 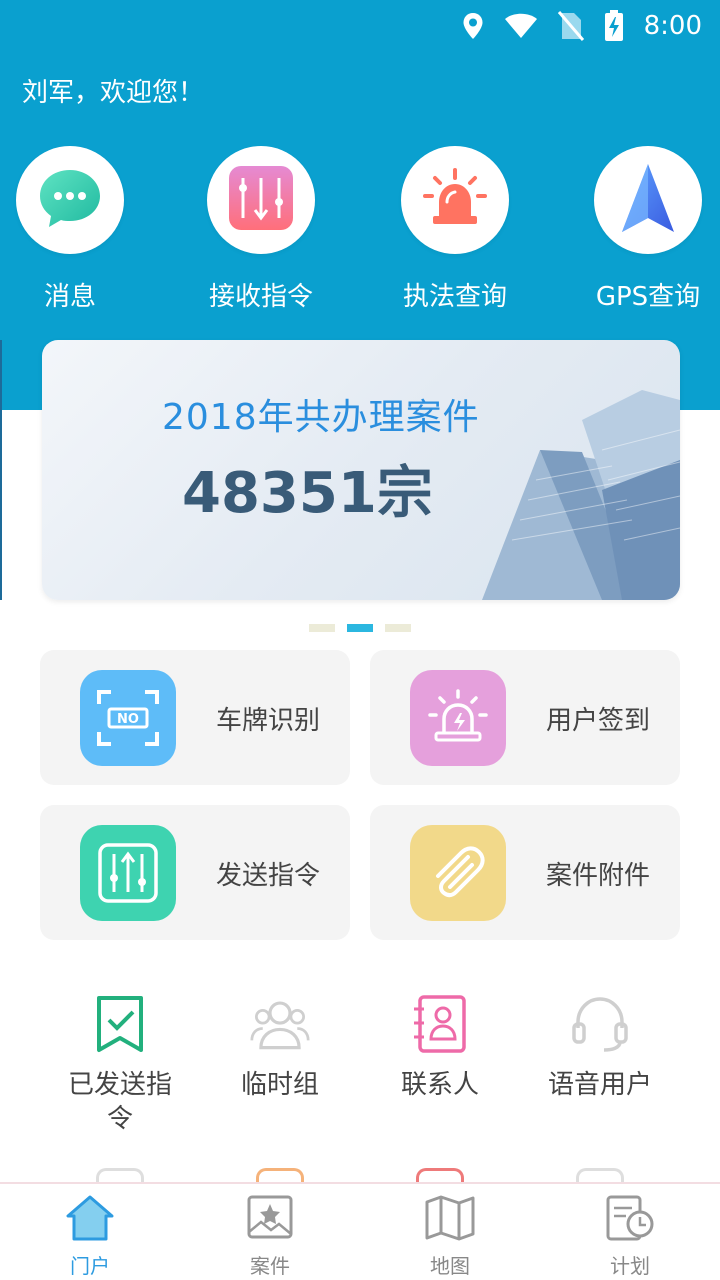 I want to click on card-label: 车牌识别, so click(x=268, y=721).